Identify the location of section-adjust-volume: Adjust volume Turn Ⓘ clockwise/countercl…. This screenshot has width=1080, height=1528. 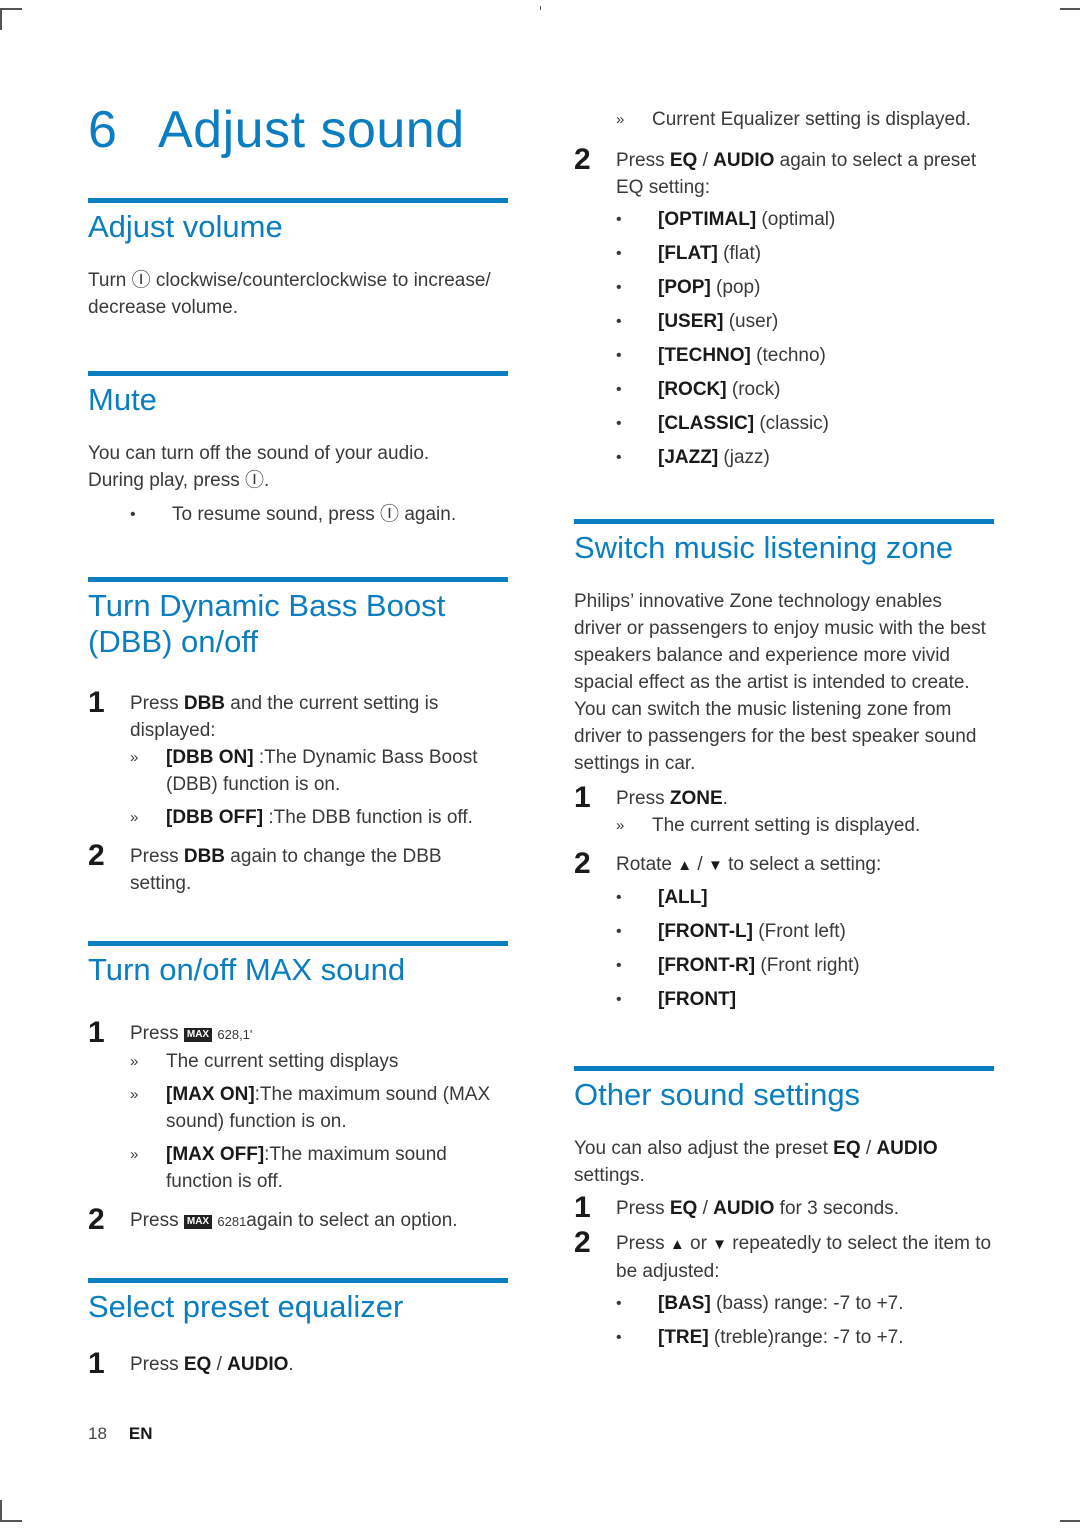
(298, 259).